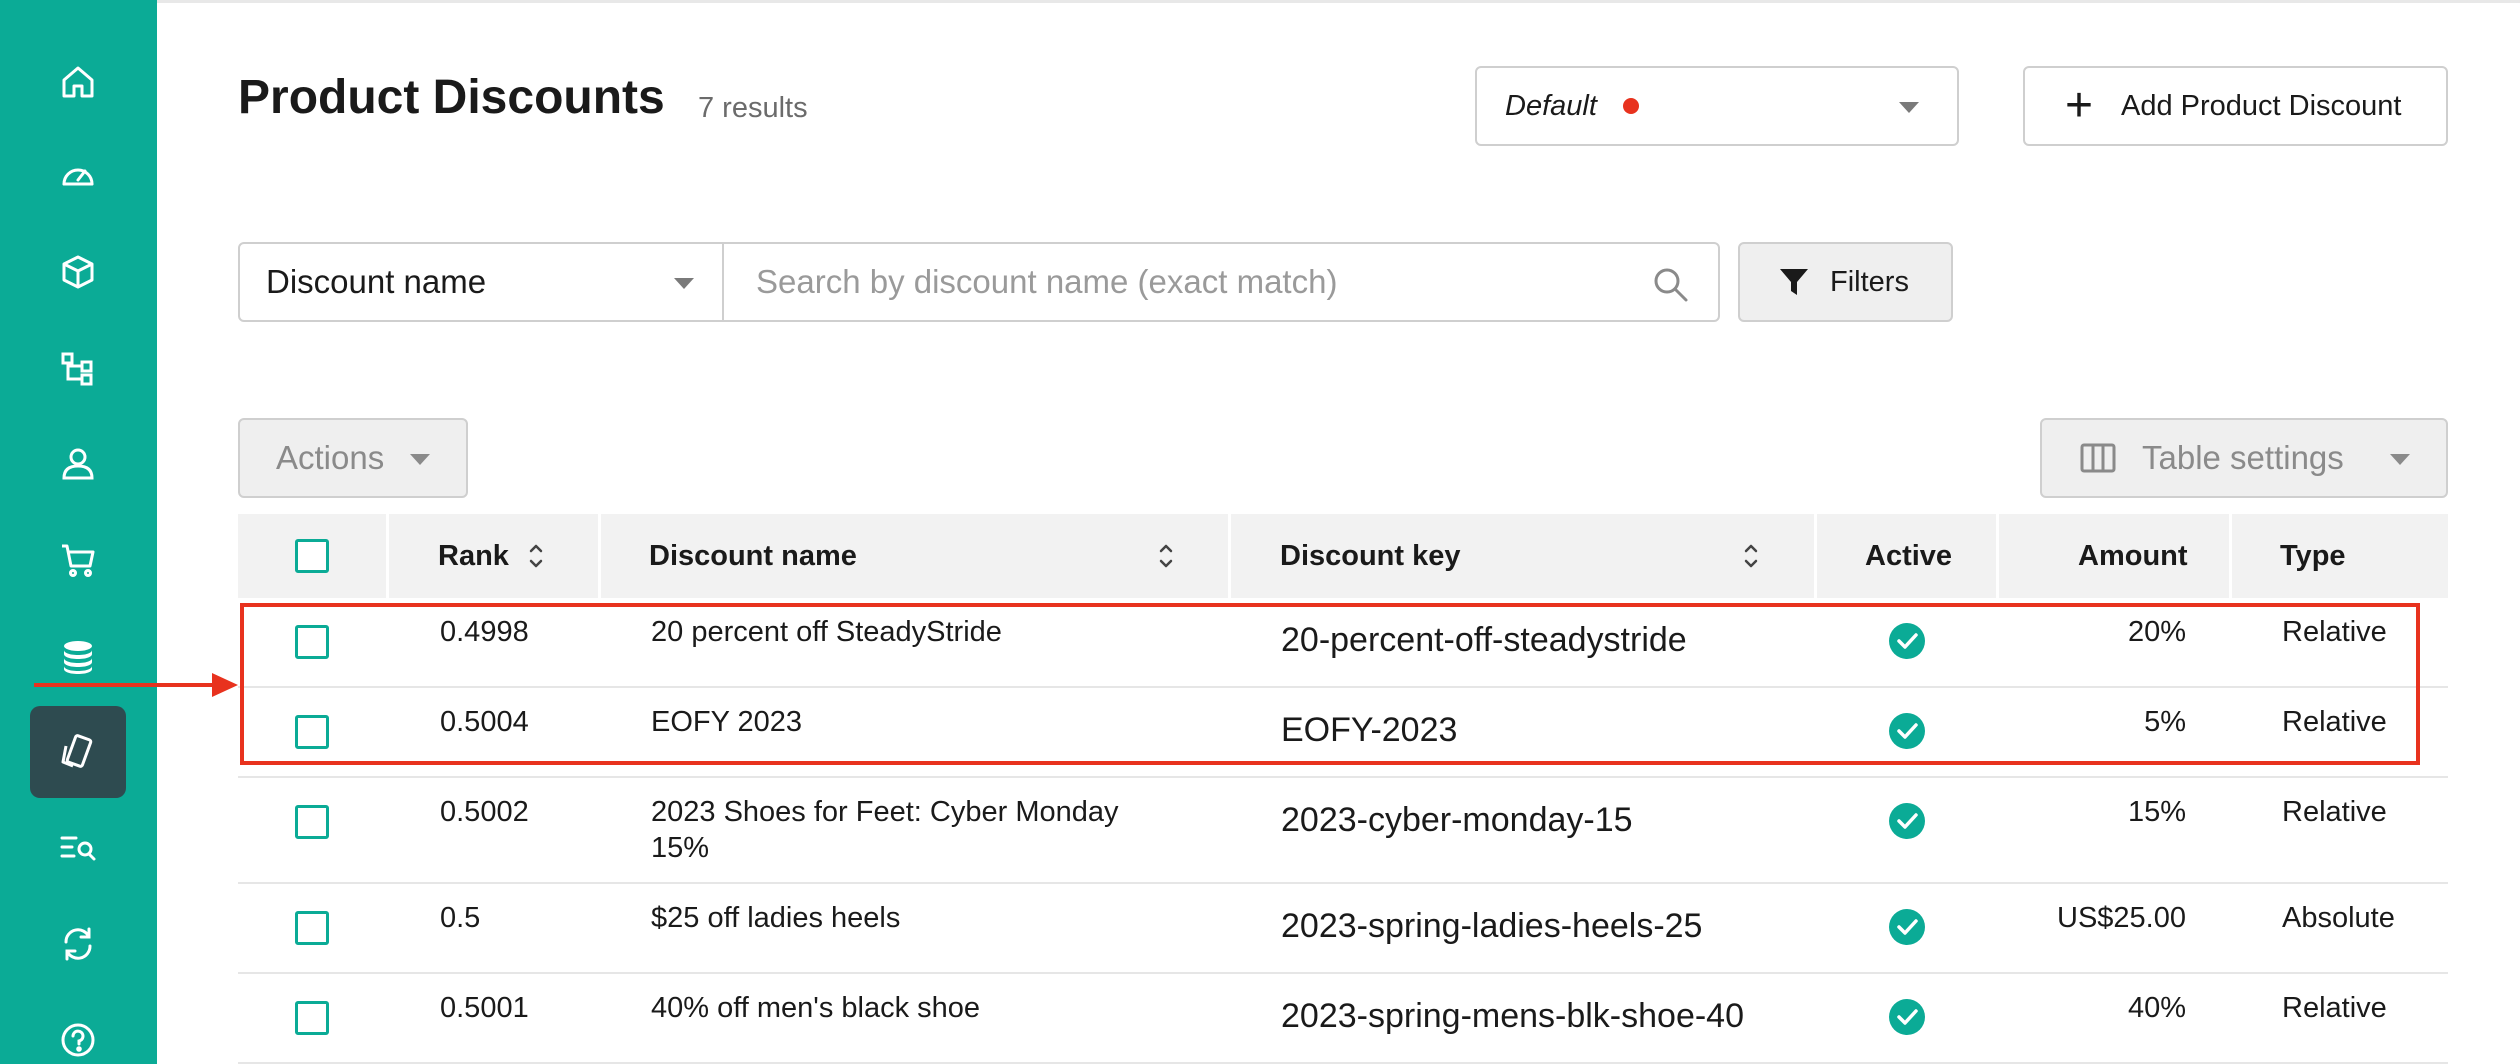 This screenshot has width=2520, height=1064. What do you see at coordinates (1338, 1) in the screenshot?
I see `top-border` at bounding box center [1338, 1].